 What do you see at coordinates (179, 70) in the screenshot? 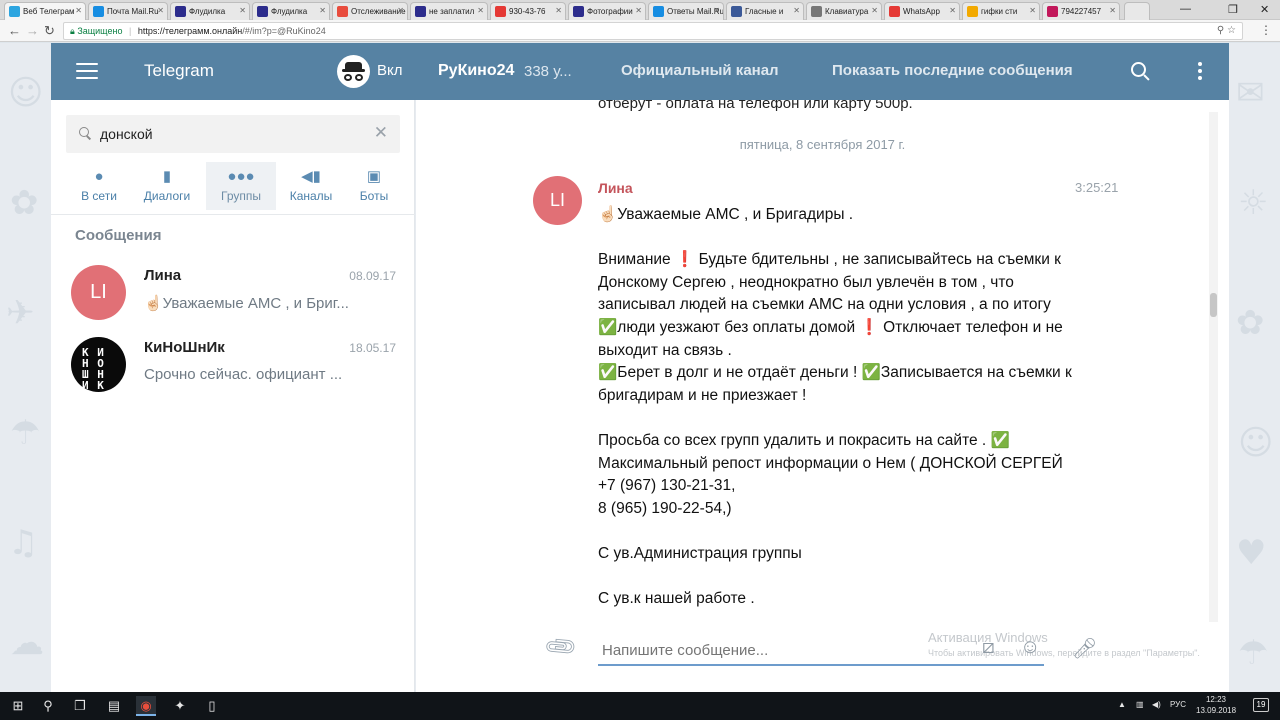
I see `app-title: Telegram` at bounding box center [179, 70].